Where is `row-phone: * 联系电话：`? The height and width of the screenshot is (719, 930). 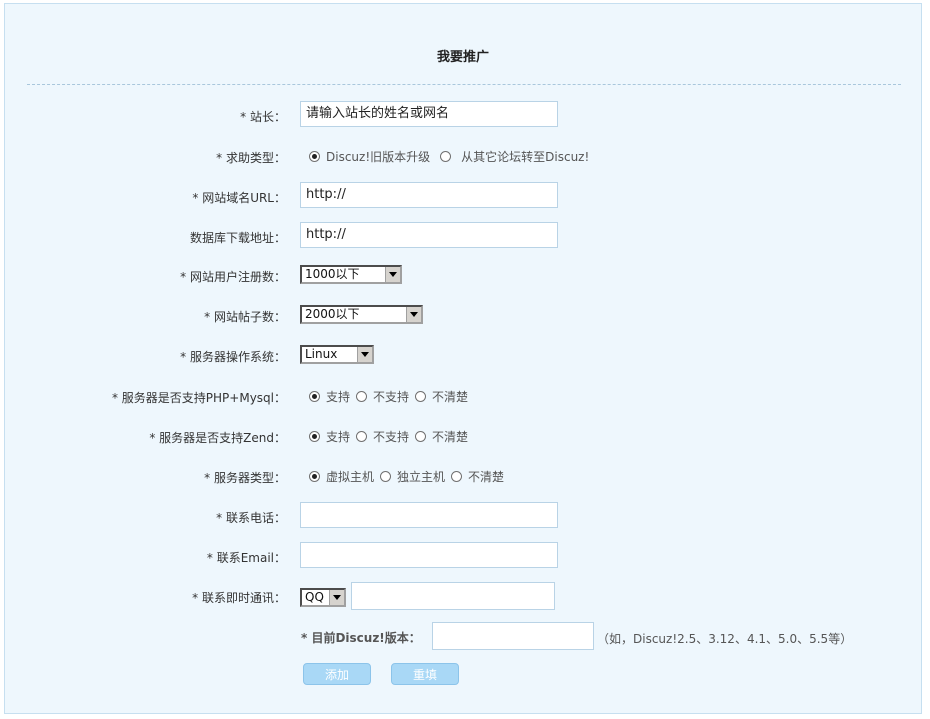
row-phone: * 联系电话： is located at coordinates (463, 516).